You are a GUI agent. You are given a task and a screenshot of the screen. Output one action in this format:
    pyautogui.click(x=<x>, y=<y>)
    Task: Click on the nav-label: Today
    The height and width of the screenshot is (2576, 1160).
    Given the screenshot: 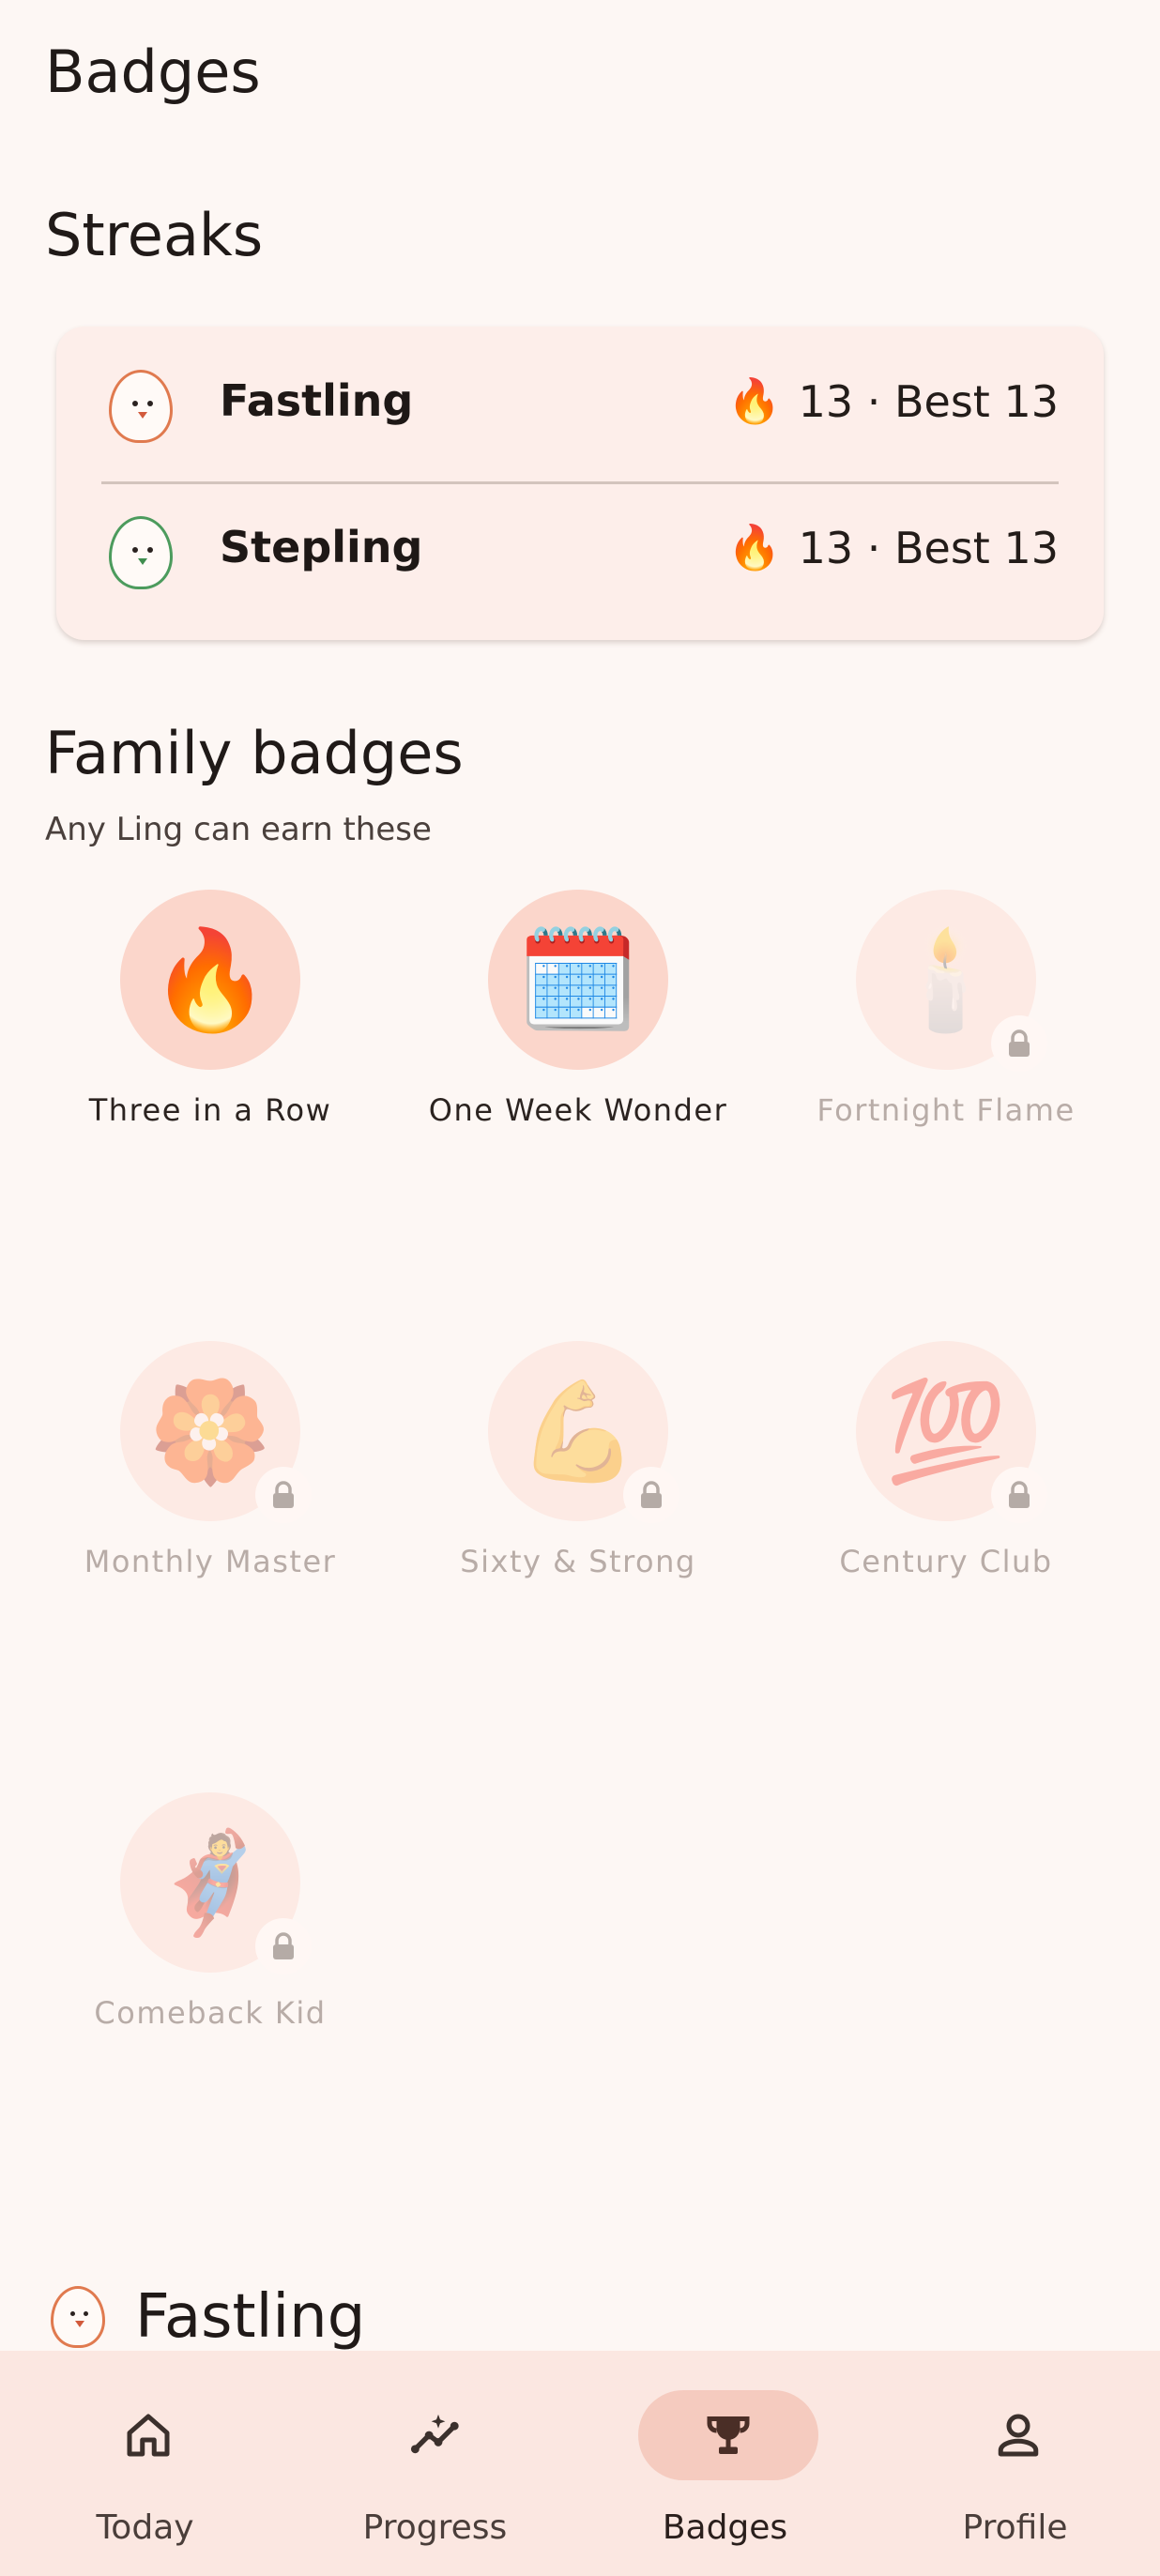 What is the action you would take?
    pyautogui.click(x=145, y=2527)
    